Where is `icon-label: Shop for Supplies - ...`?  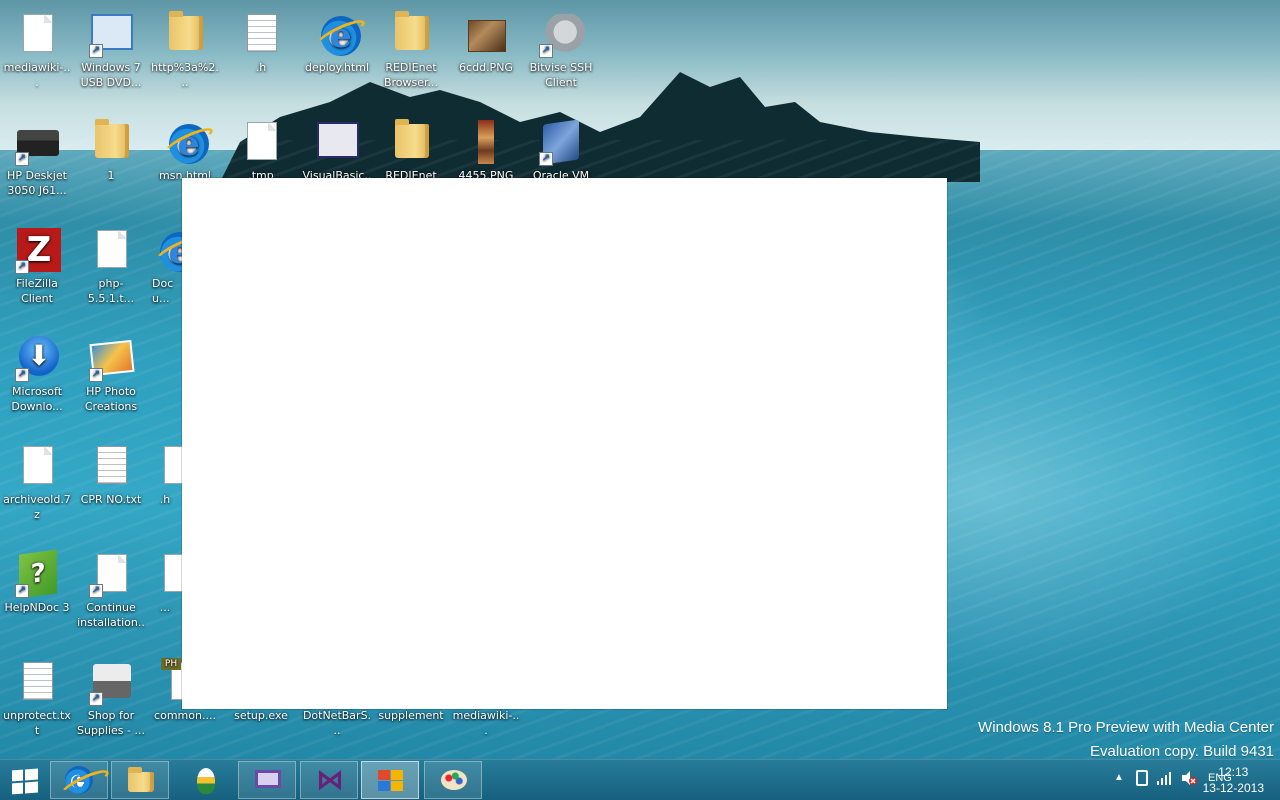
icon-label: Shop for Supplies - ... is located at coordinates (111, 723).